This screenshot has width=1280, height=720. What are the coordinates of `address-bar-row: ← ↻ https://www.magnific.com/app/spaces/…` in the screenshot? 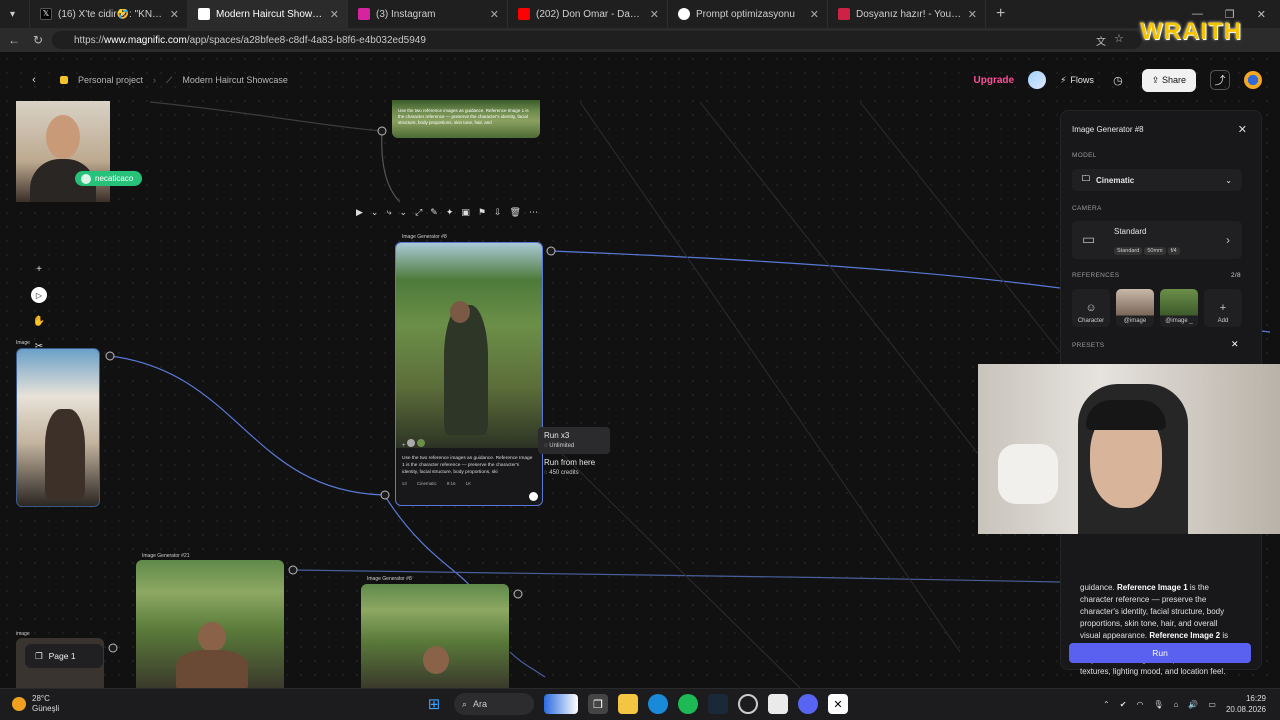 It's located at (640, 40).